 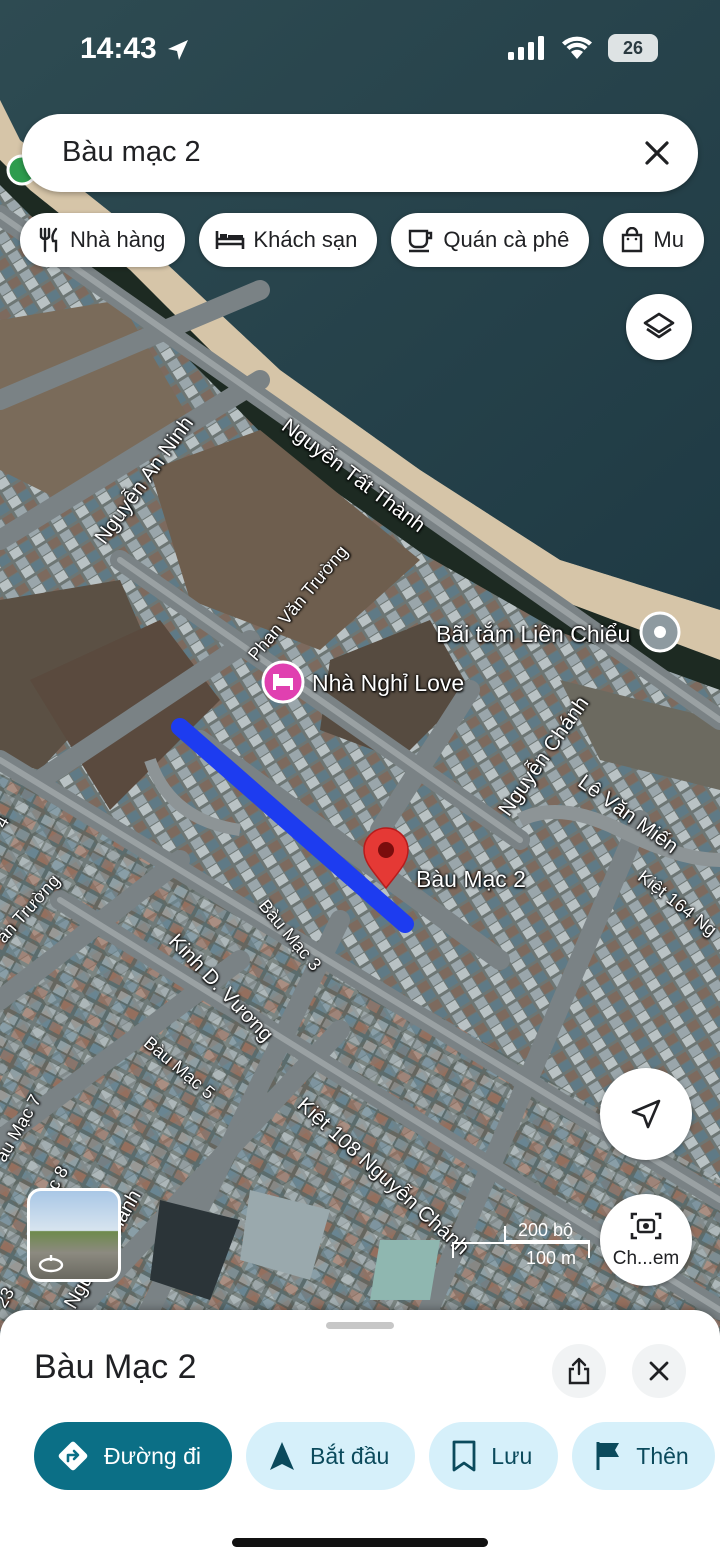 What do you see at coordinates (51, 1264) in the screenshot?
I see `rotate-360-icon` at bounding box center [51, 1264].